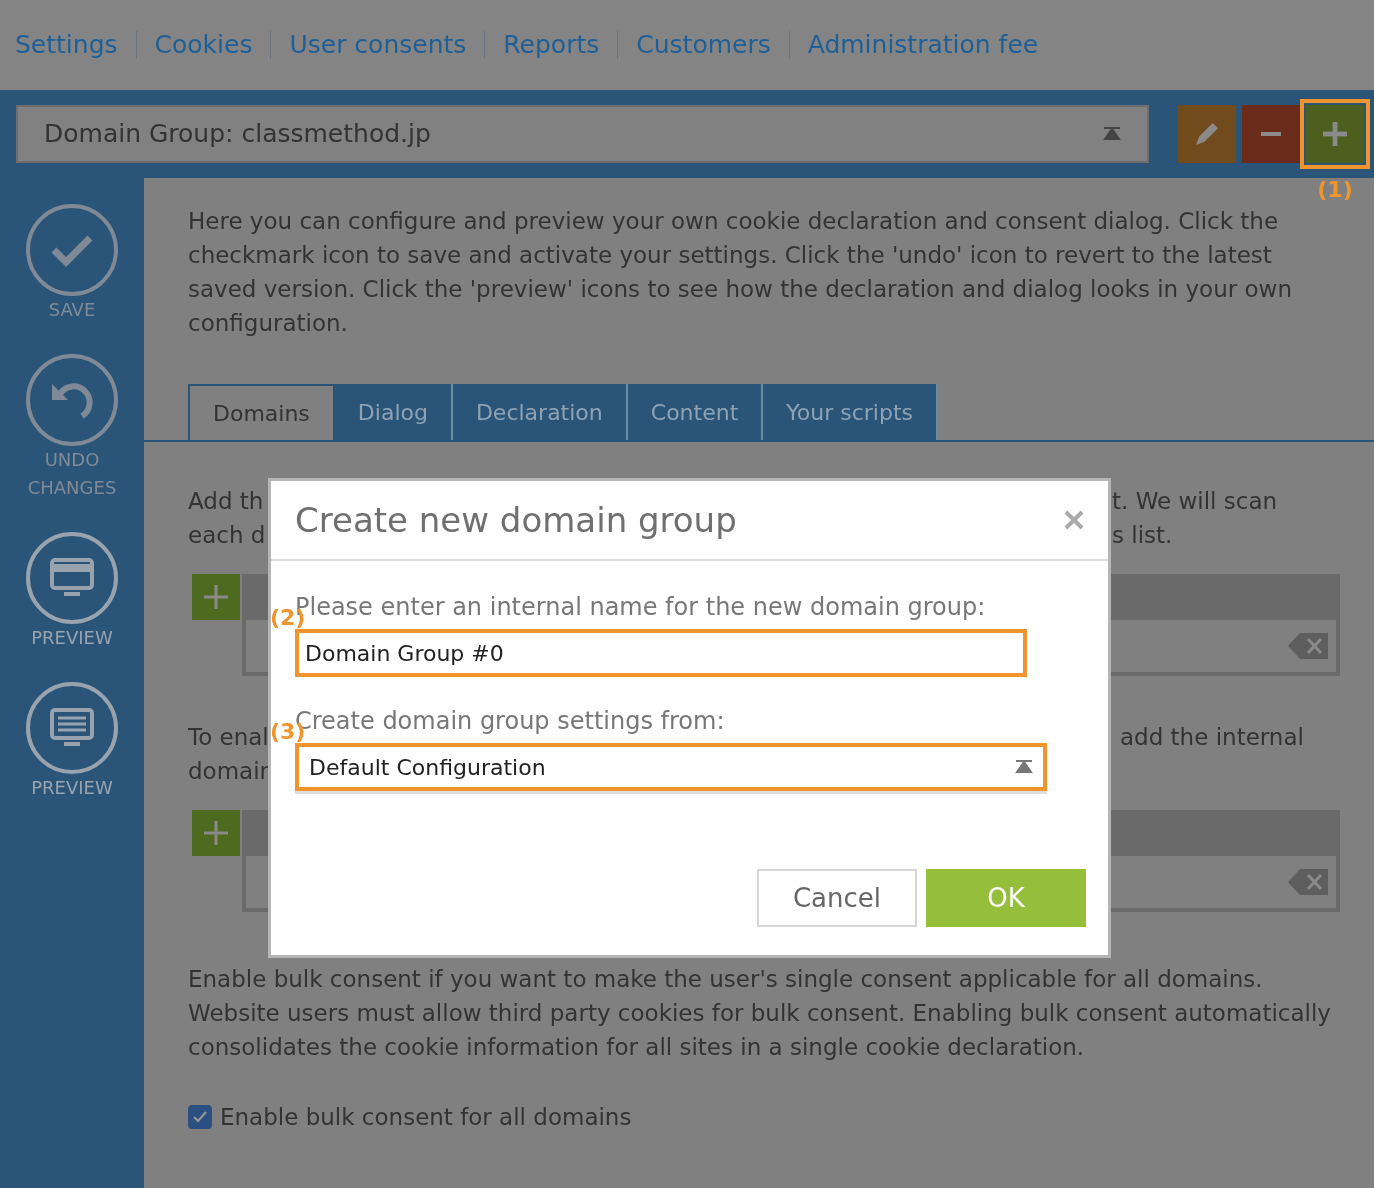 This screenshot has width=1374, height=1188. Describe the element at coordinates (1195, 501) in the screenshot. I see `text-fragment: t. We will scan` at that location.